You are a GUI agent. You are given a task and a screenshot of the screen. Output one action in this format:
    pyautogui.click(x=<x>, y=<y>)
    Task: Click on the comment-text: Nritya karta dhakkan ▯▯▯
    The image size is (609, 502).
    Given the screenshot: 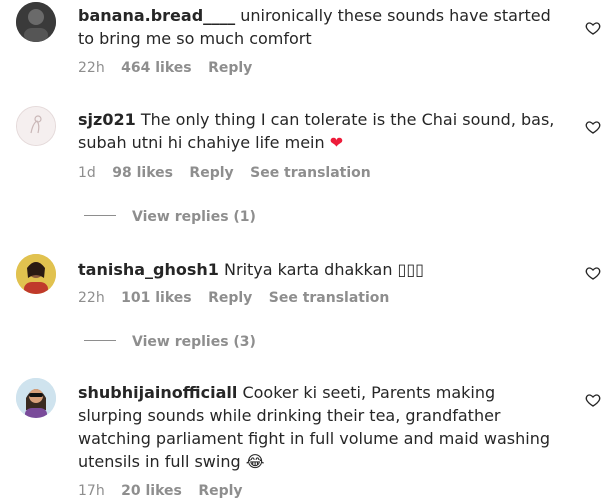 What is the action you would take?
    pyautogui.click(x=324, y=269)
    